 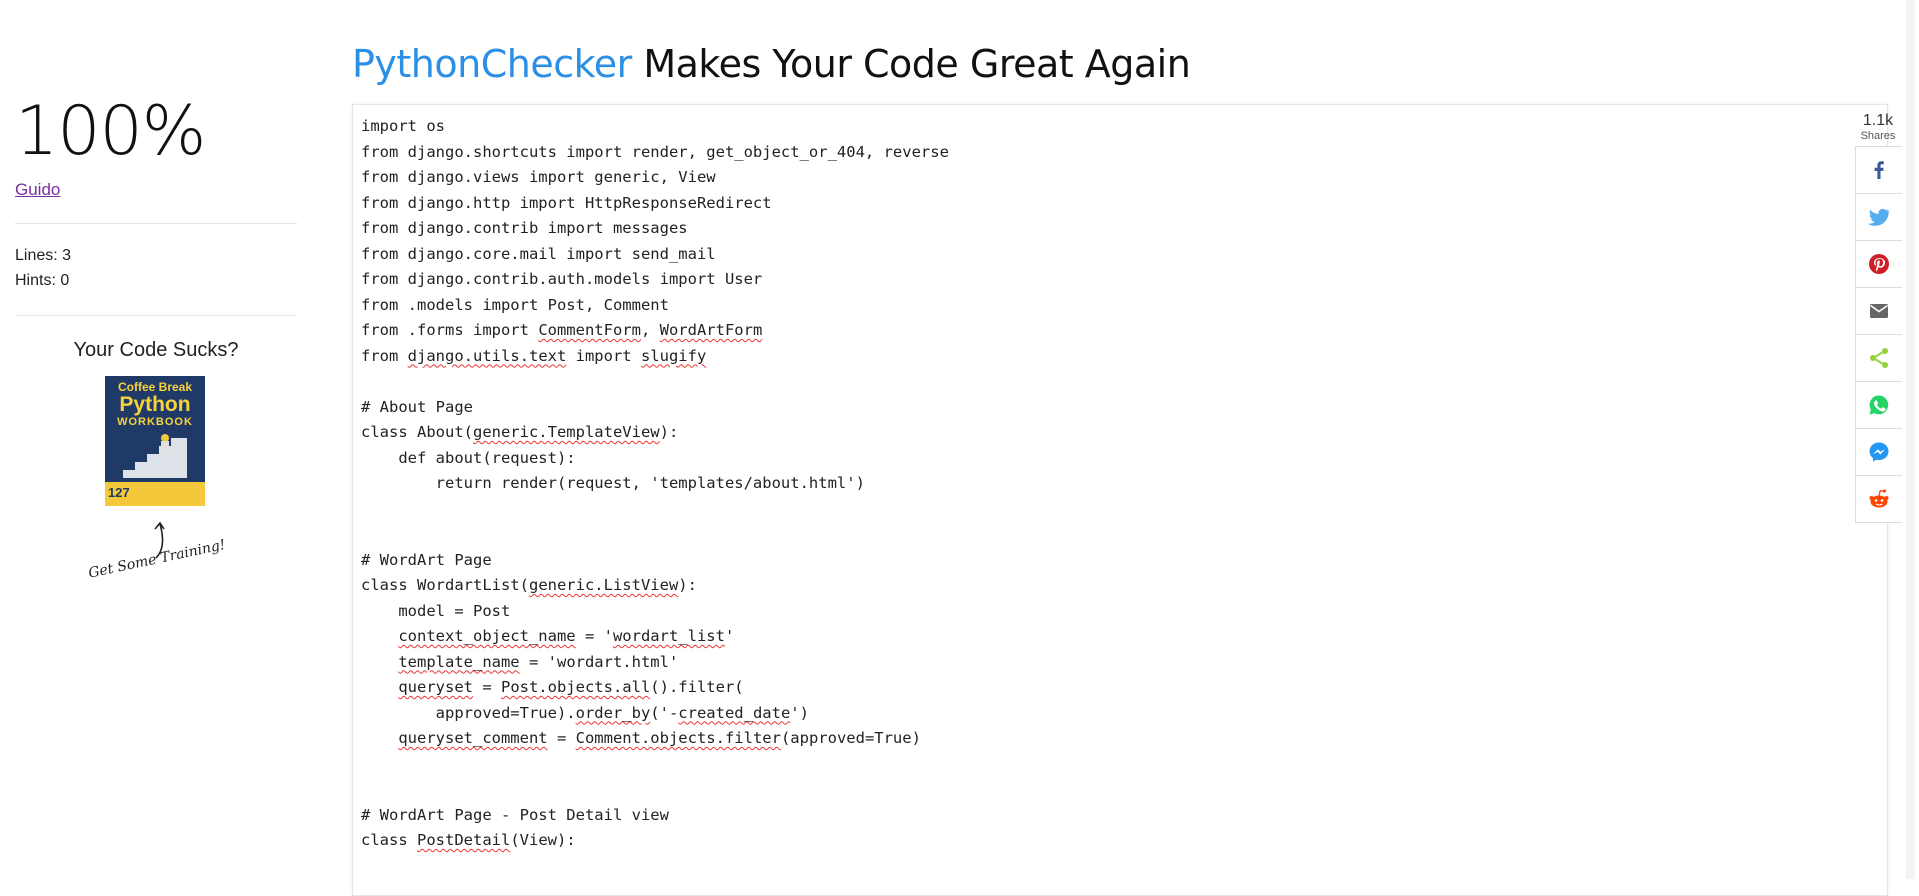 I want to click on lines-count: Lines: 3, so click(x=43, y=255).